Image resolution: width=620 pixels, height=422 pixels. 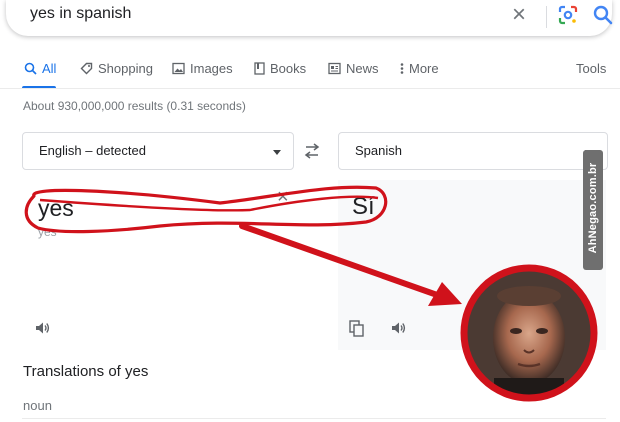 I want to click on part-of-speech-label: noun, so click(x=37, y=405).